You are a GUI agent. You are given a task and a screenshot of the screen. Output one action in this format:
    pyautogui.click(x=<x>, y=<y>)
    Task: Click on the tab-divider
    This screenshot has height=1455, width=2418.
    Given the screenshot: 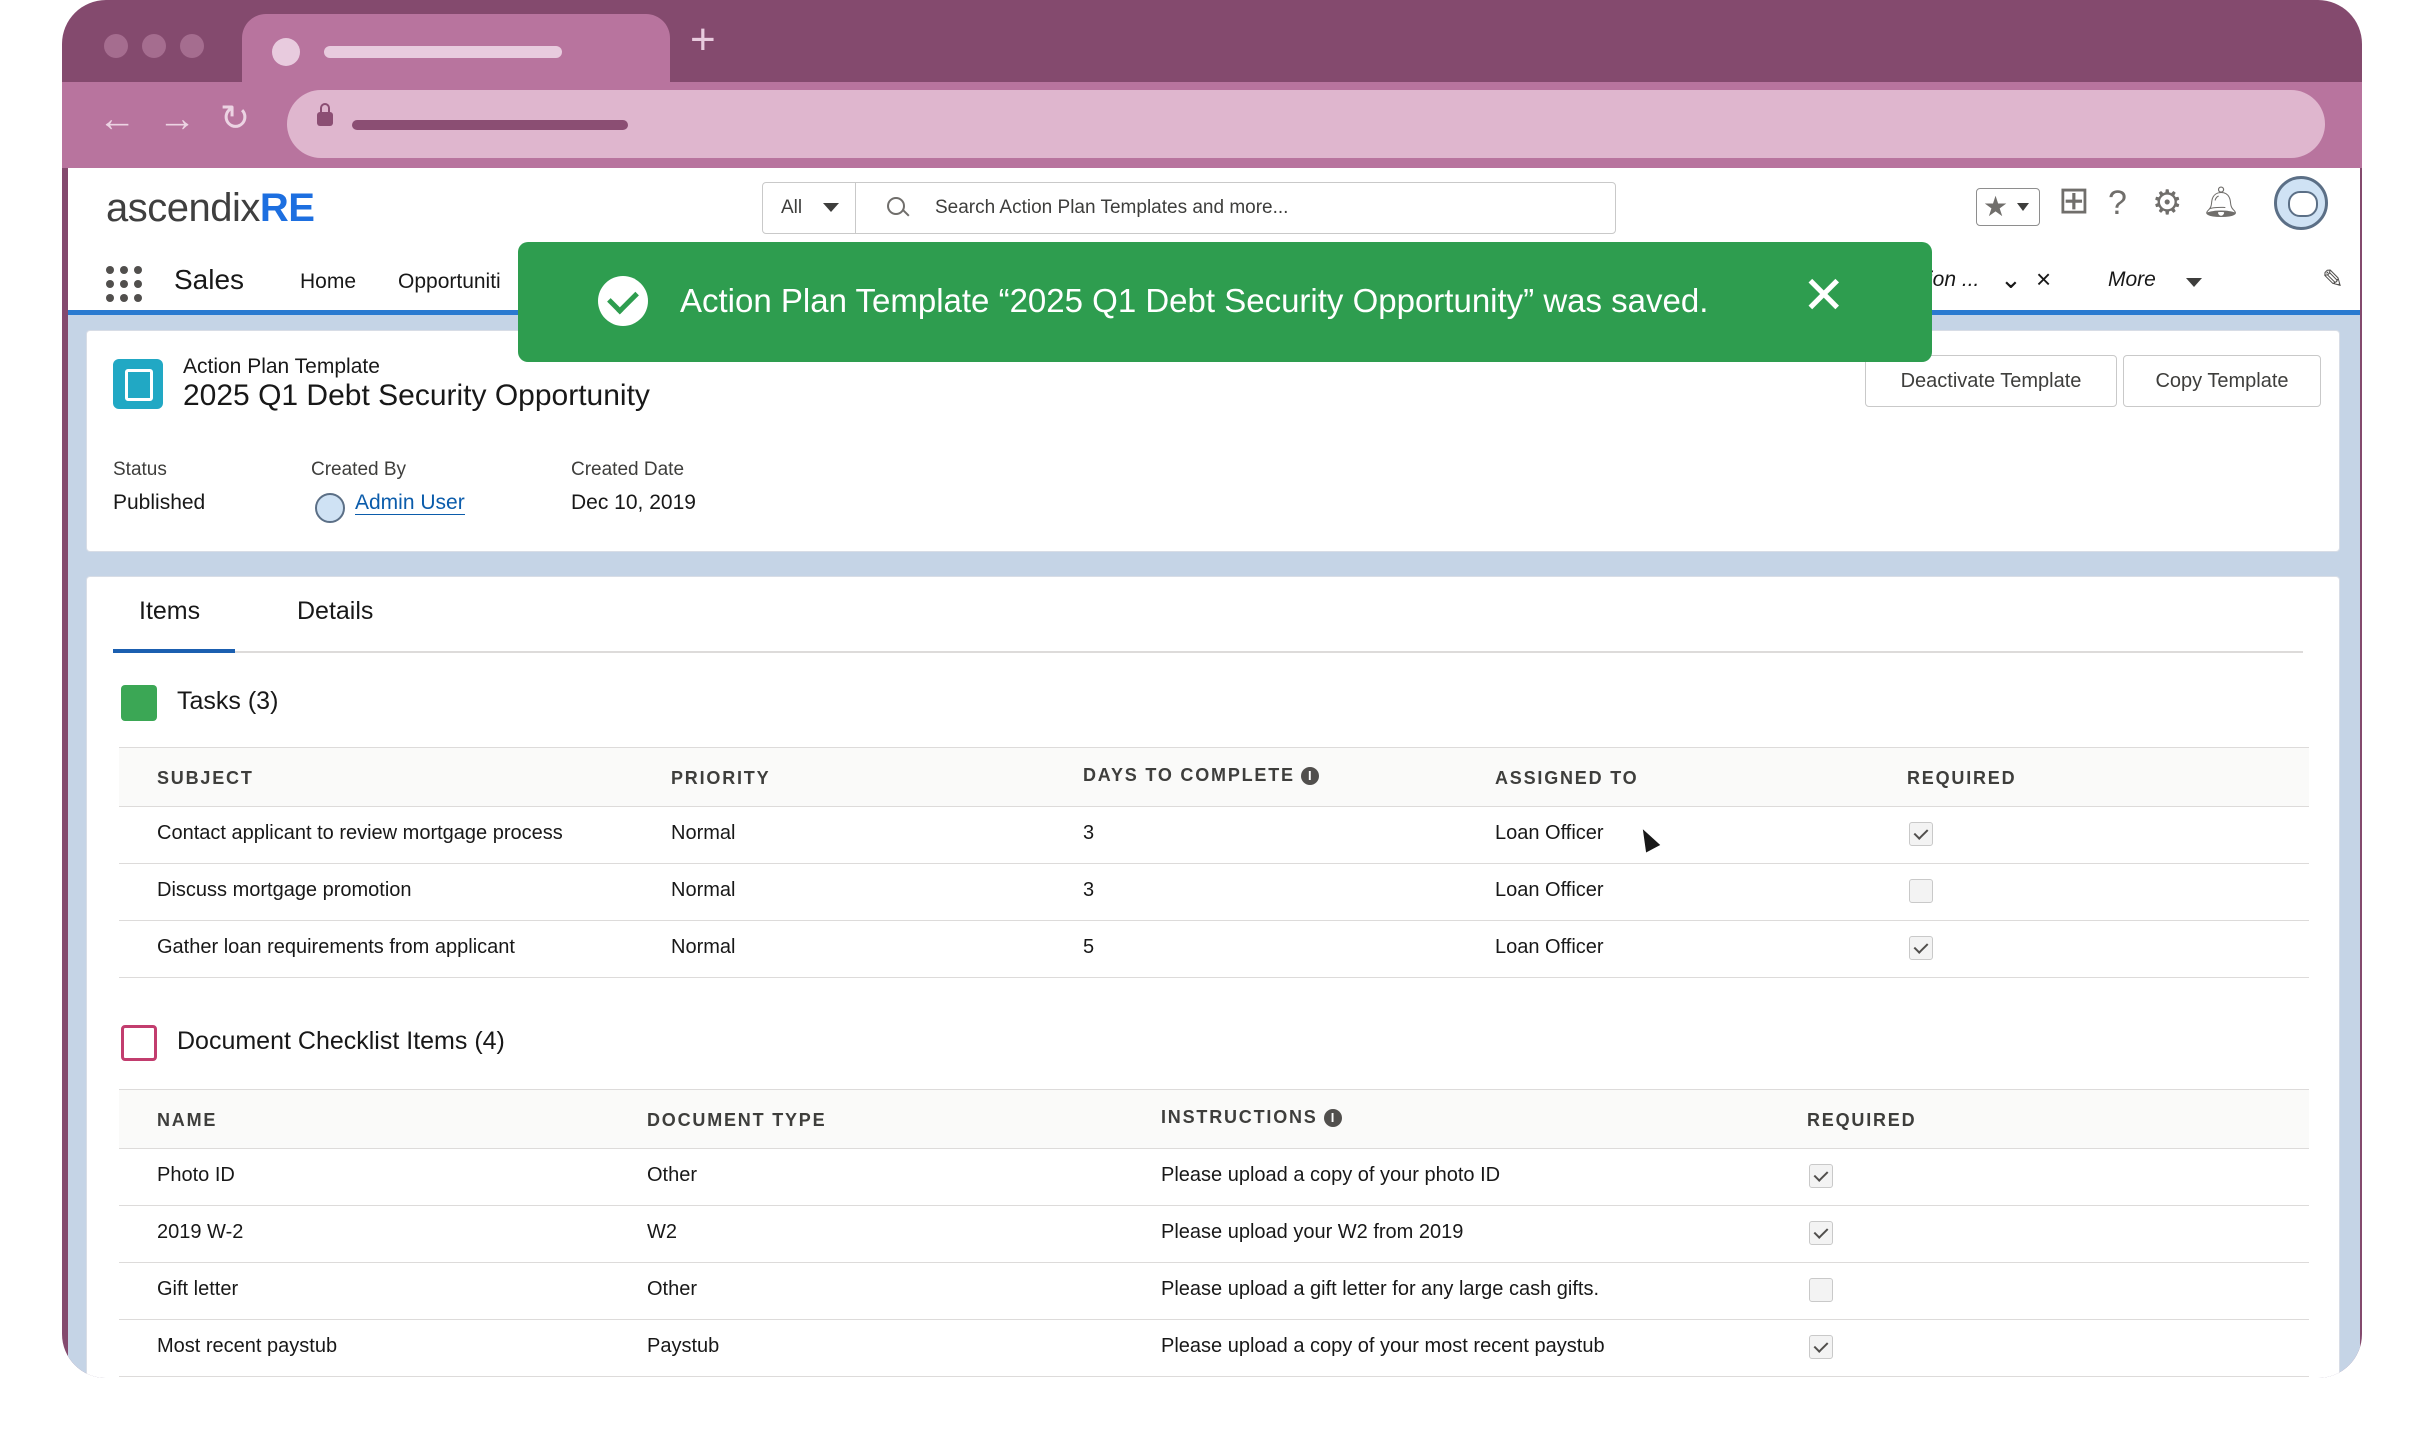 What is the action you would take?
    pyautogui.click(x=1208, y=652)
    